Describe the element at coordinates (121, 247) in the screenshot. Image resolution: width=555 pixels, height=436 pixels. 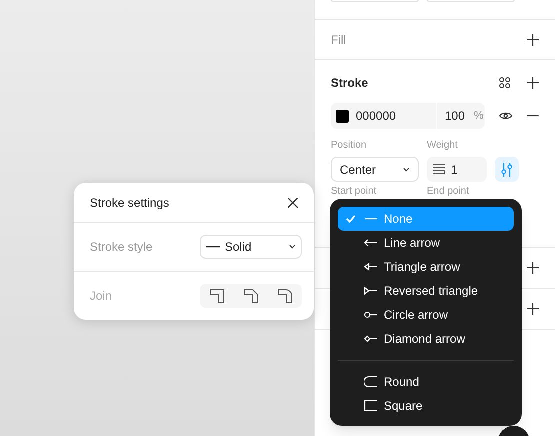
I see `stroke-style-label: Stroke style` at that location.